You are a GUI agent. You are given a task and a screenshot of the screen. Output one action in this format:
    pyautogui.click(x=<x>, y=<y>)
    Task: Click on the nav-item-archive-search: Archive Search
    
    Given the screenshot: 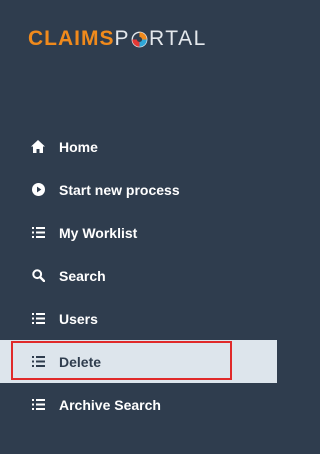 What is the action you would take?
    pyautogui.click(x=138, y=404)
    